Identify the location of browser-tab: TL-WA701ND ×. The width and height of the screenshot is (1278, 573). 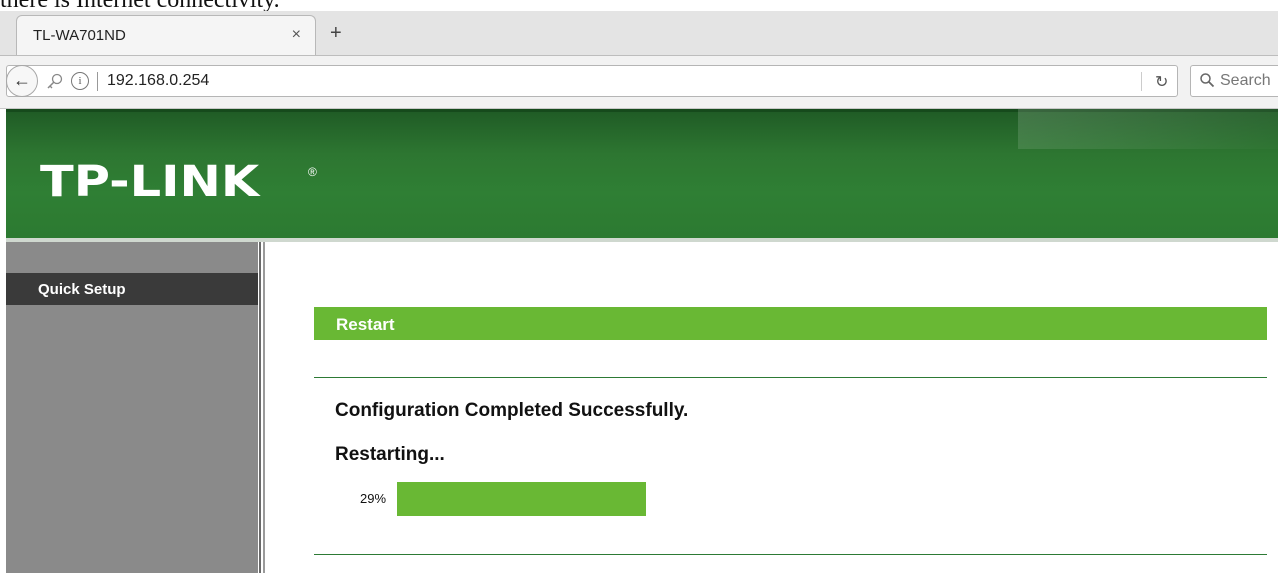
(166, 35).